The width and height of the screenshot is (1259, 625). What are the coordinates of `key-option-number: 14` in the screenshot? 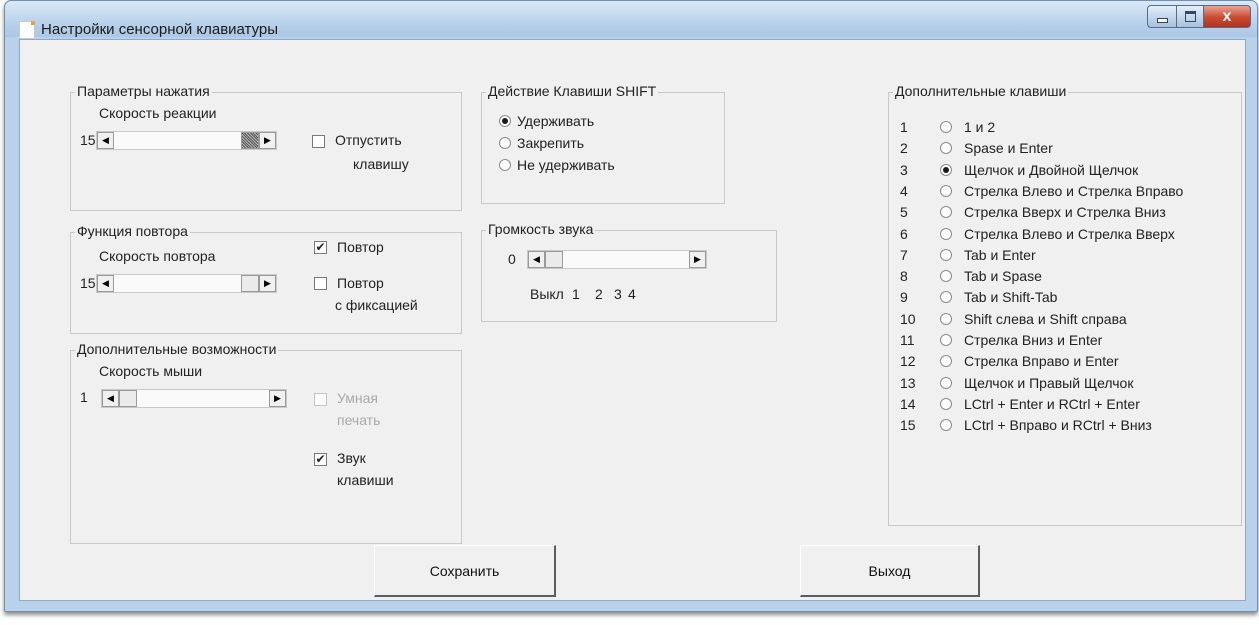 It's located at (908, 403).